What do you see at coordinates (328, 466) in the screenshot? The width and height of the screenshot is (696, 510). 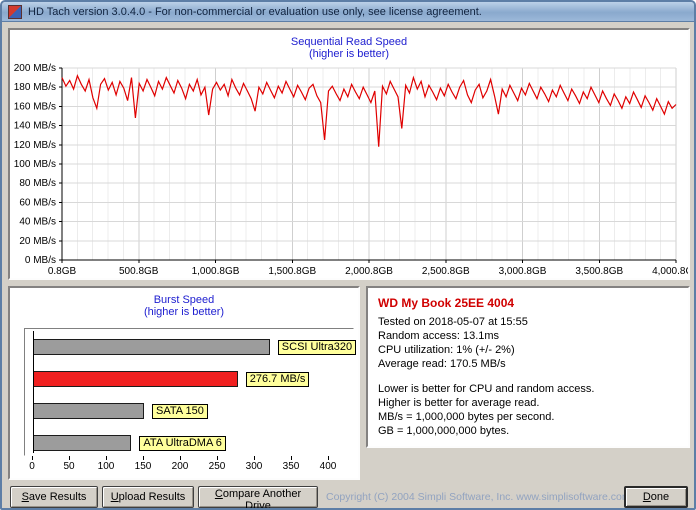 I see `burst-axis-number: 400` at bounding box center [328, 466].